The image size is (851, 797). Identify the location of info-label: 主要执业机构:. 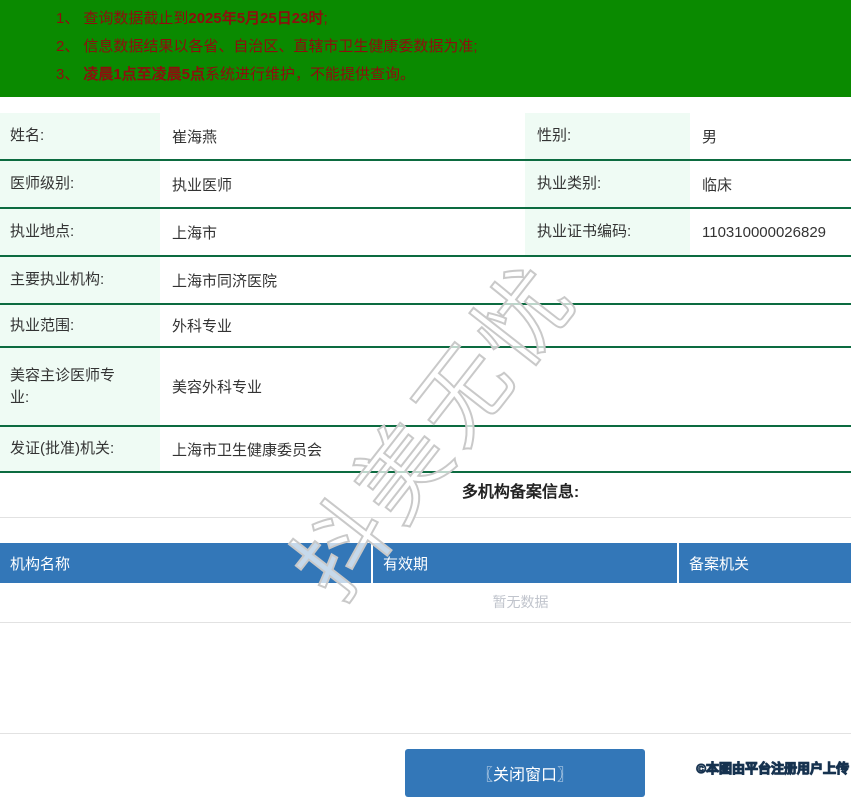
(80, 280).